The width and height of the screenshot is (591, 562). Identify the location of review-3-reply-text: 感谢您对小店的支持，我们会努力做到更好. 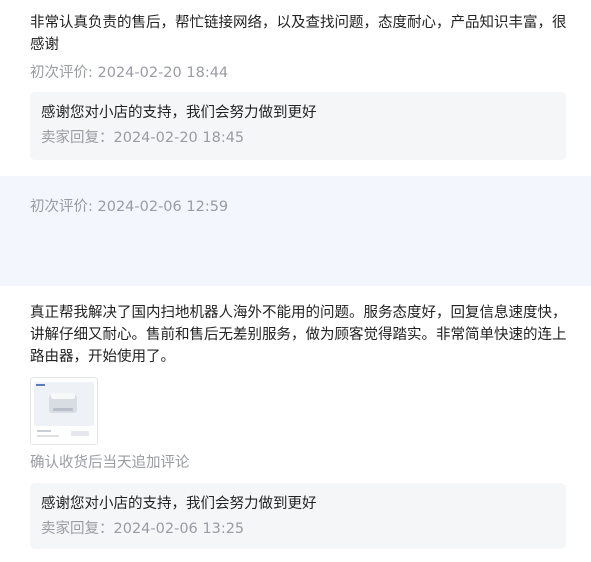
(179, 504).